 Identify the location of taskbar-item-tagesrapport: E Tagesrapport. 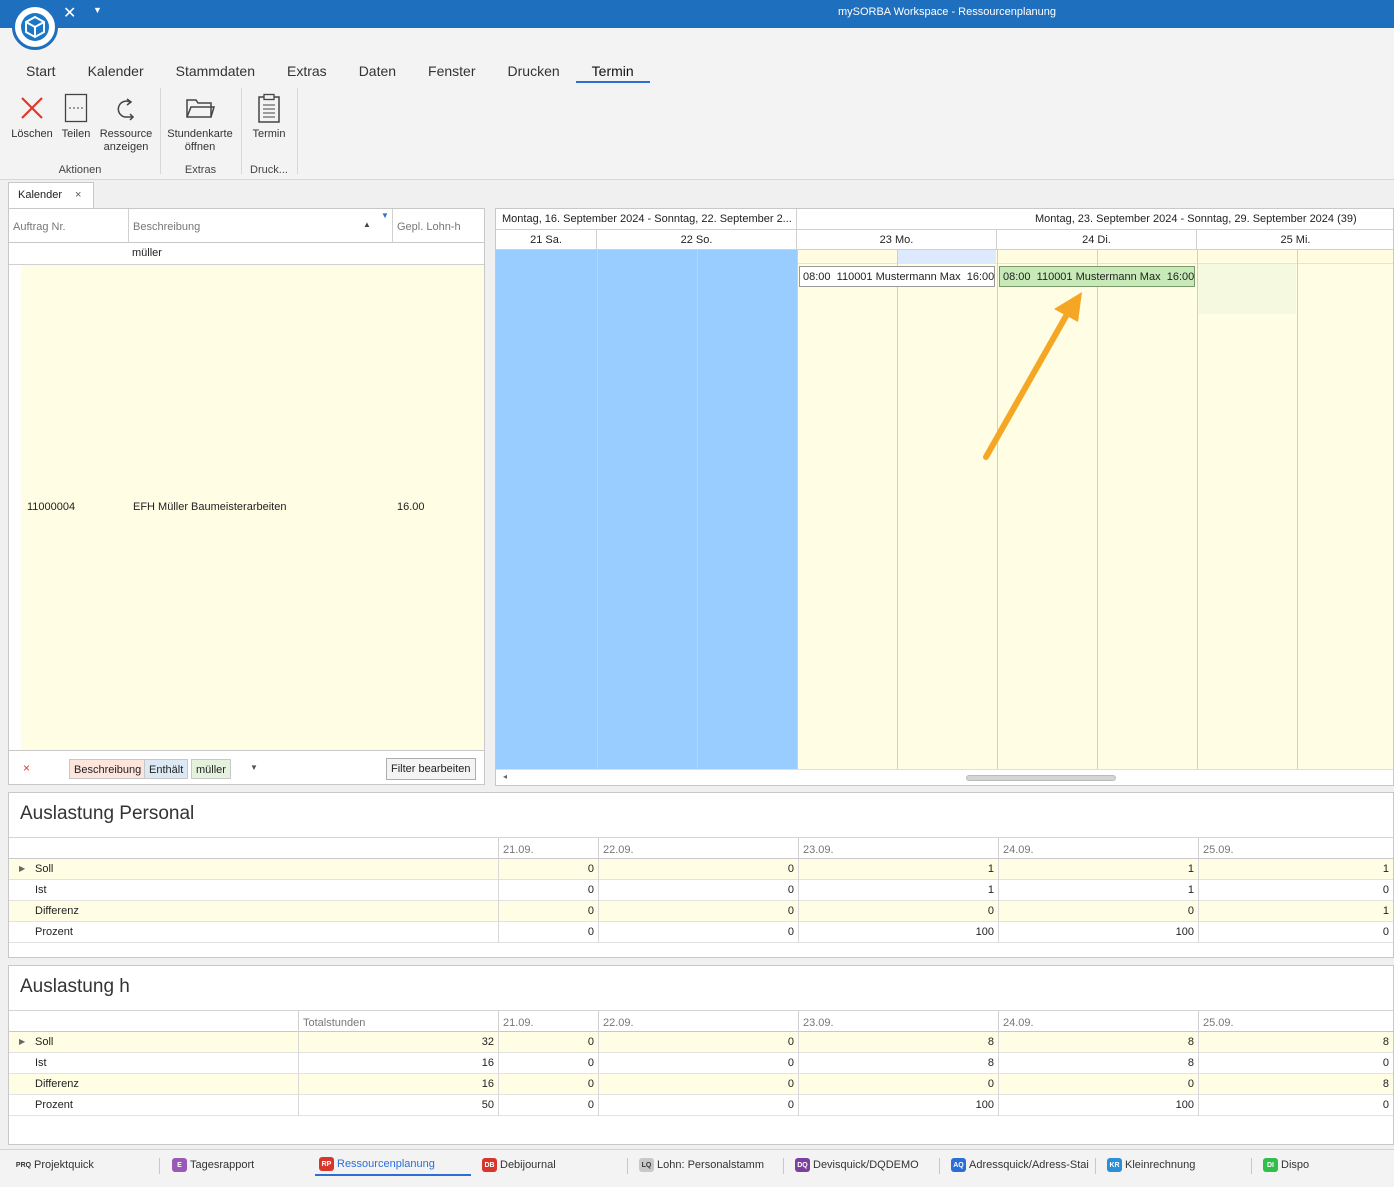
(211, 1165).